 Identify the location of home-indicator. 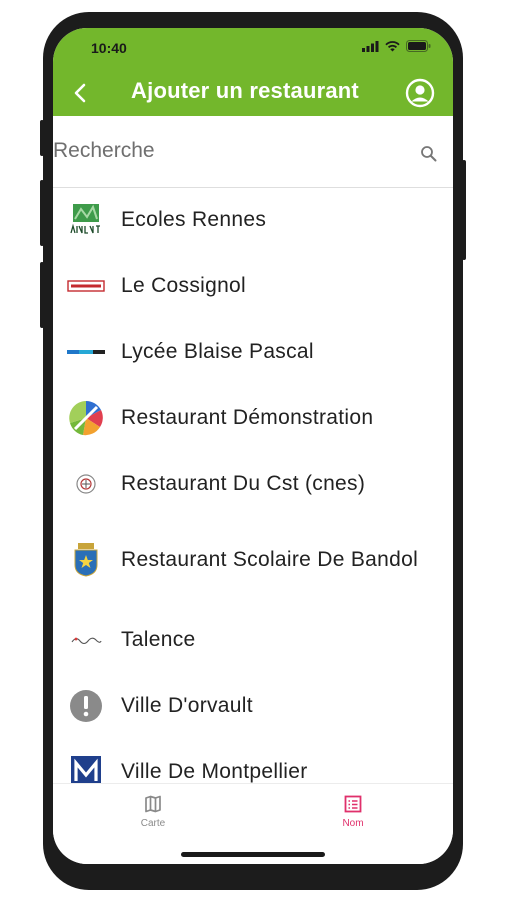
(253, 854).